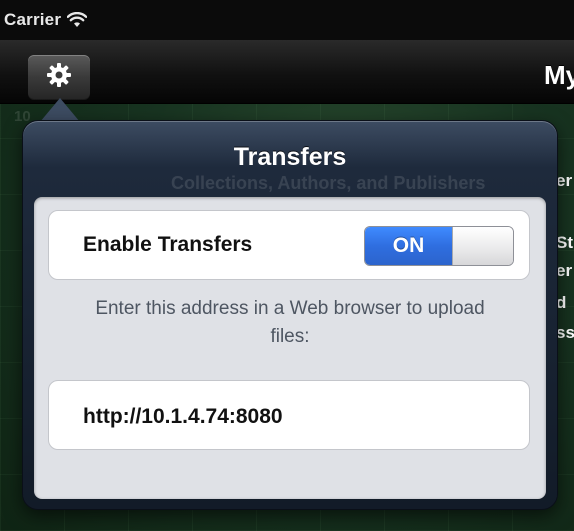 Image resolution: width=574 pixels, height=531 pixels. I want to click on page-title: My, so click(559, 75).